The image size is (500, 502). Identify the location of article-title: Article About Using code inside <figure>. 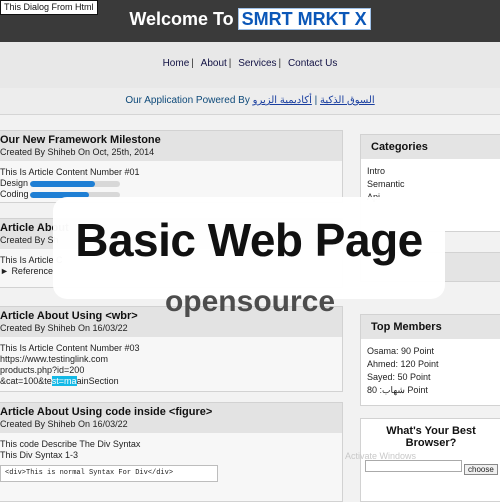
(171, 411).